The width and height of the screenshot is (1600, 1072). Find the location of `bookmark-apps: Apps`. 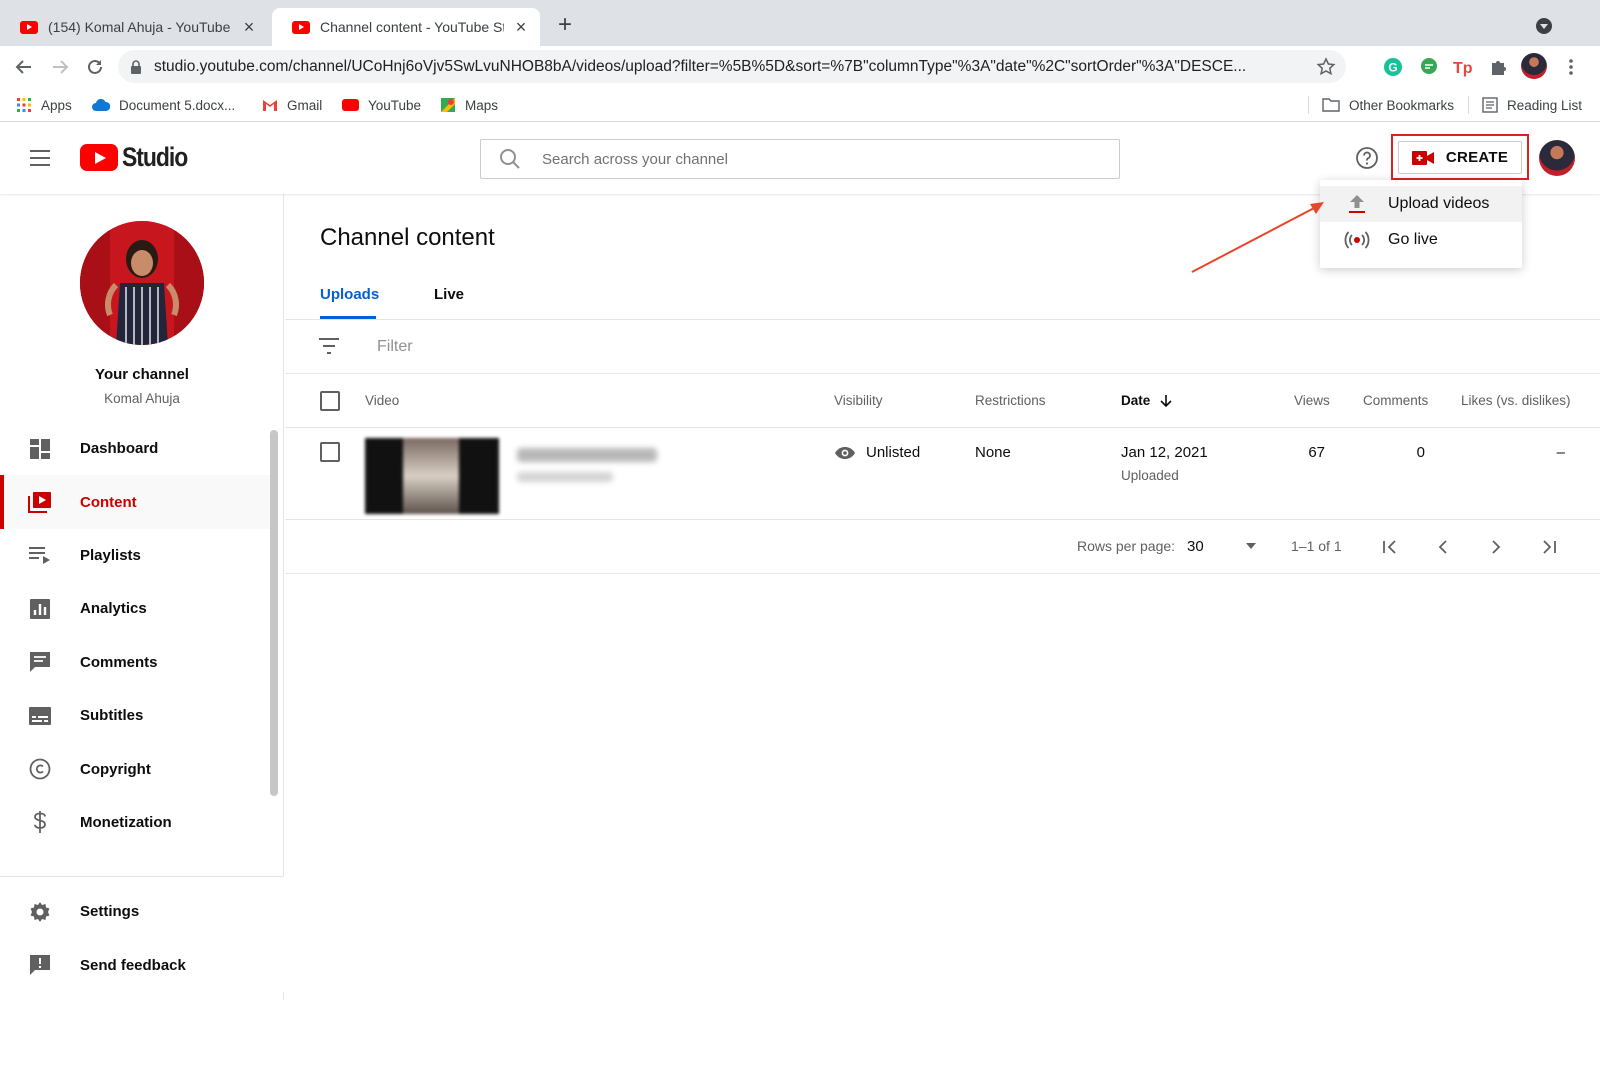

bookmark-apps: Apps is located at coordinates (44, 105).